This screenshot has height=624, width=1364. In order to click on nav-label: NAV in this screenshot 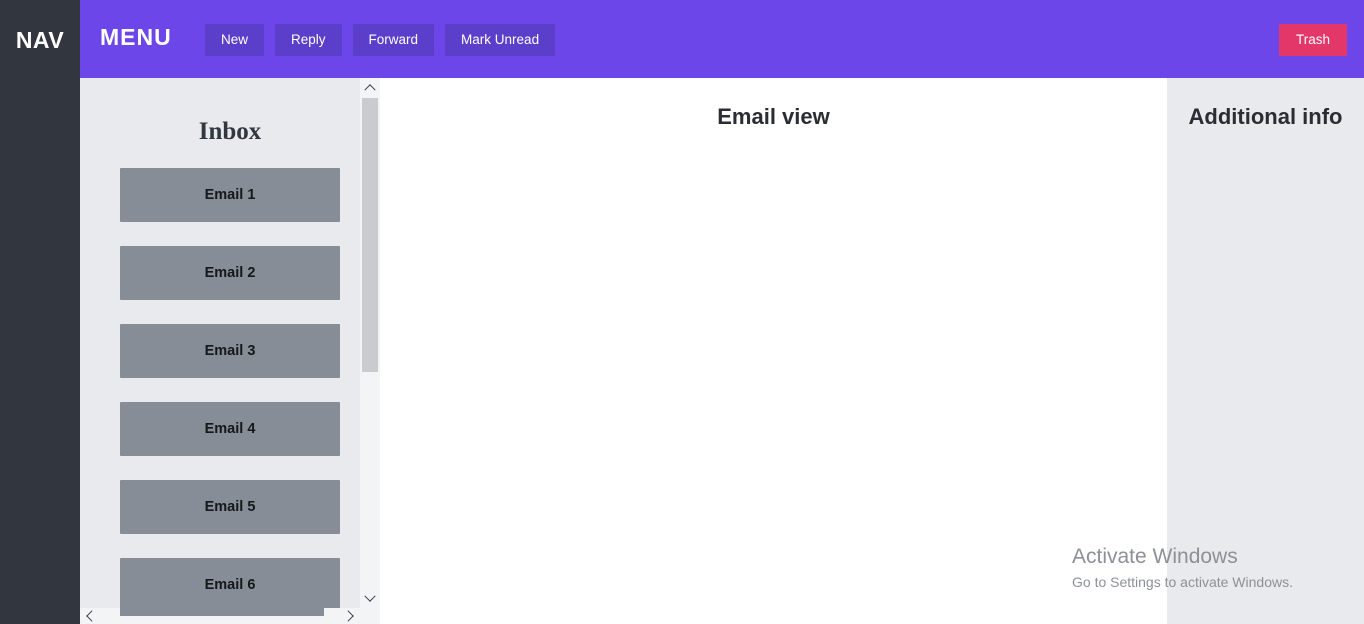, I will do `click(40, 40)`.